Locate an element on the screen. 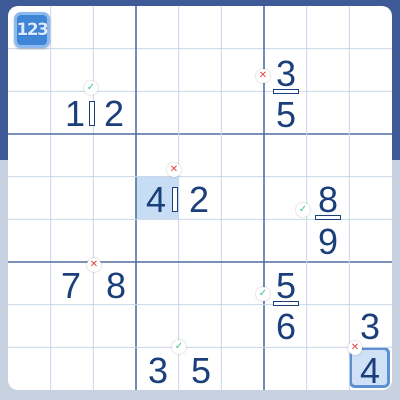 Image resolution: width=400 pixels, height=400 pixels. clue-digit: 5 is located at coordinates (201, 370).